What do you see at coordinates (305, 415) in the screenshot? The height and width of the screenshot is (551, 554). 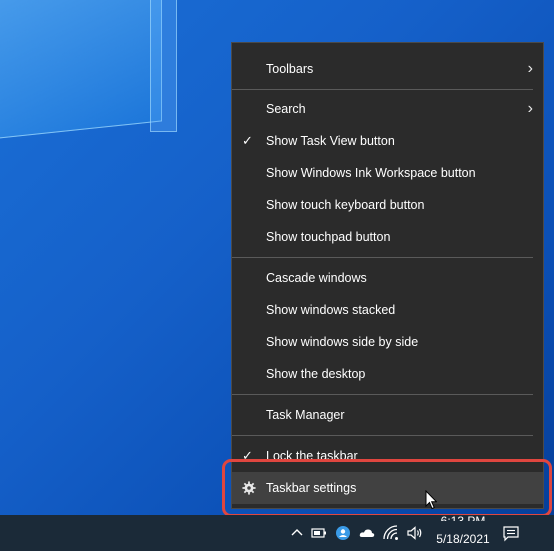 I see `menu-item-label: Task Manager` at bounding box center [305, 415].